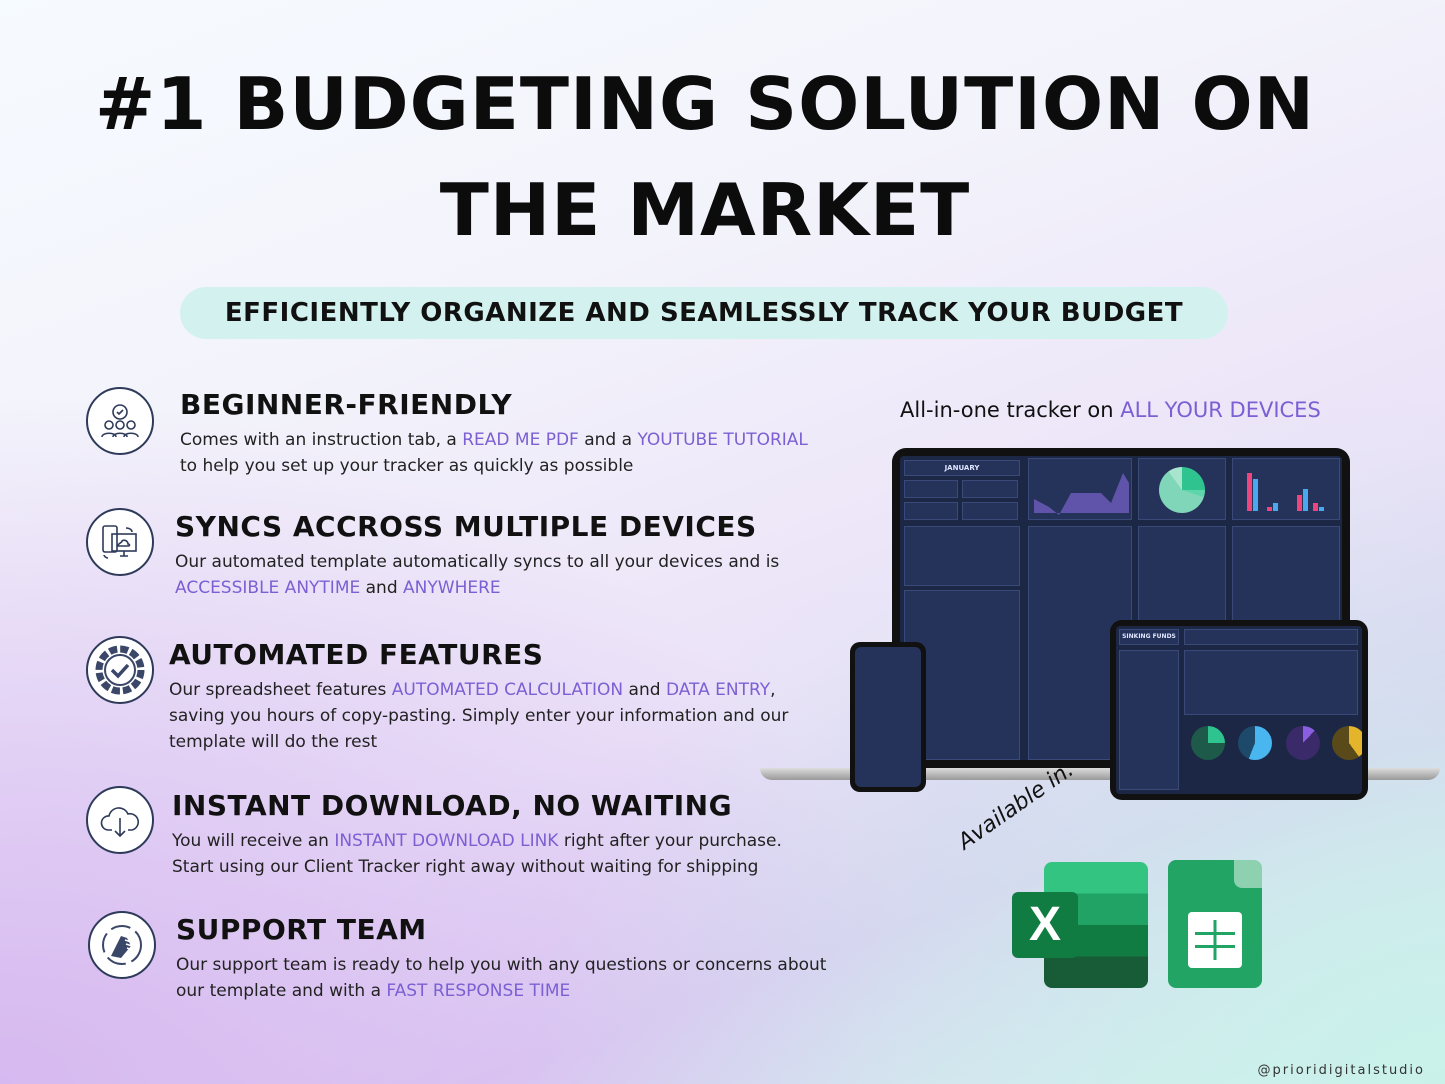 The width and height of the screenshot is (1445, 1084). I want to click on excel-icon: X, so click(1080, 925).